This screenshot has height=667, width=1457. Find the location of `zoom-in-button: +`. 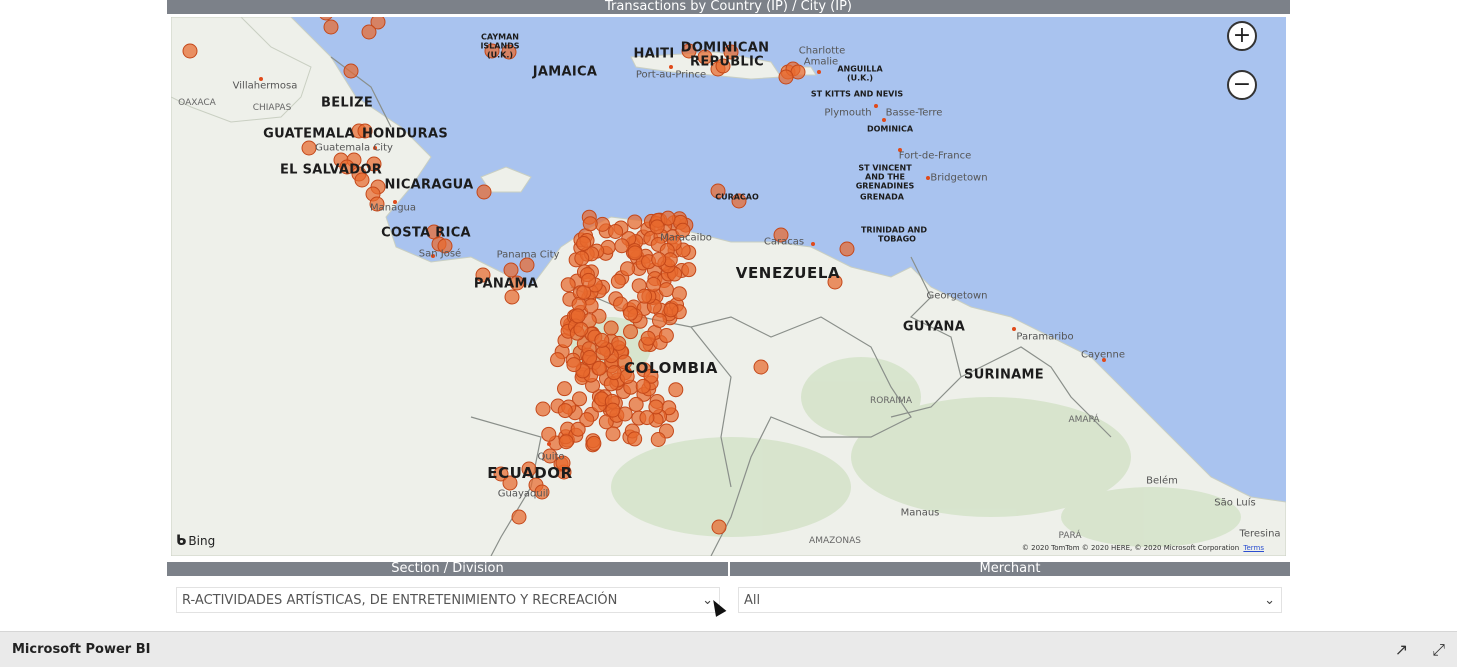

zoom-in-button: + is located at coordinates (1242, 36).